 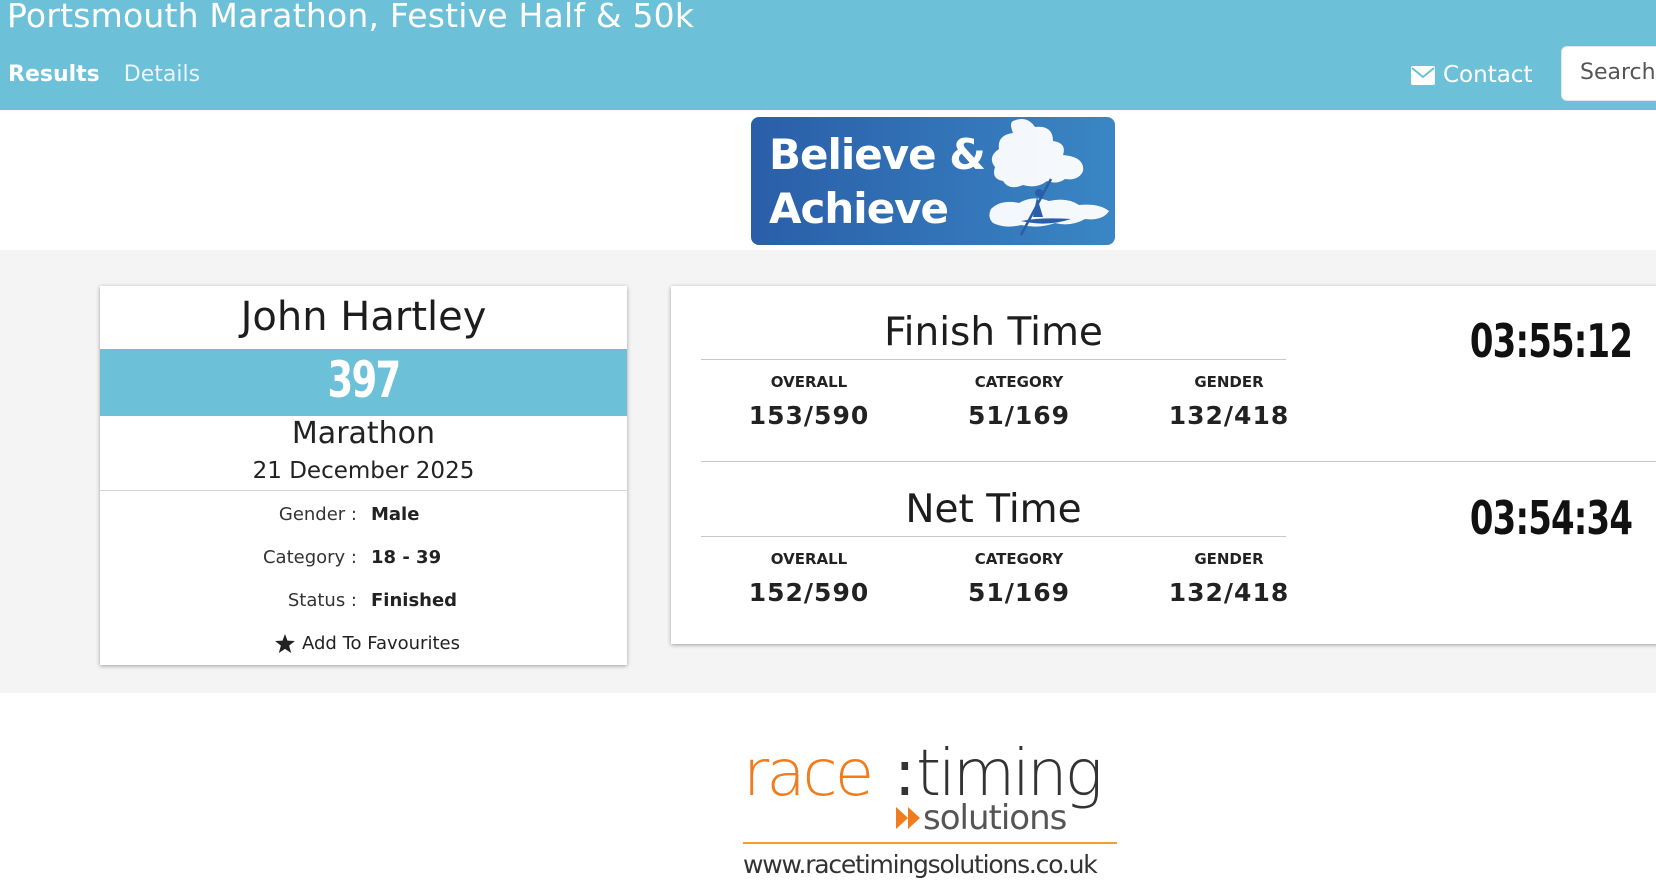 I want to click on logo-solutions: solutions, so click(x=995, y=818).